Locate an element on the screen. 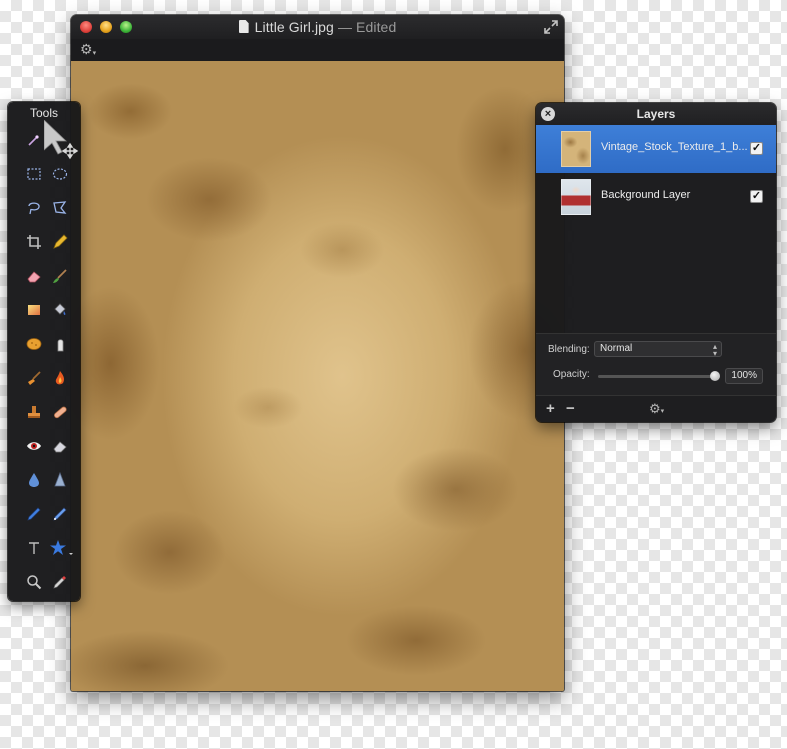 The height and width of the screenshot is (749, 787). lasso-icon is located at coordinates (34, 208).